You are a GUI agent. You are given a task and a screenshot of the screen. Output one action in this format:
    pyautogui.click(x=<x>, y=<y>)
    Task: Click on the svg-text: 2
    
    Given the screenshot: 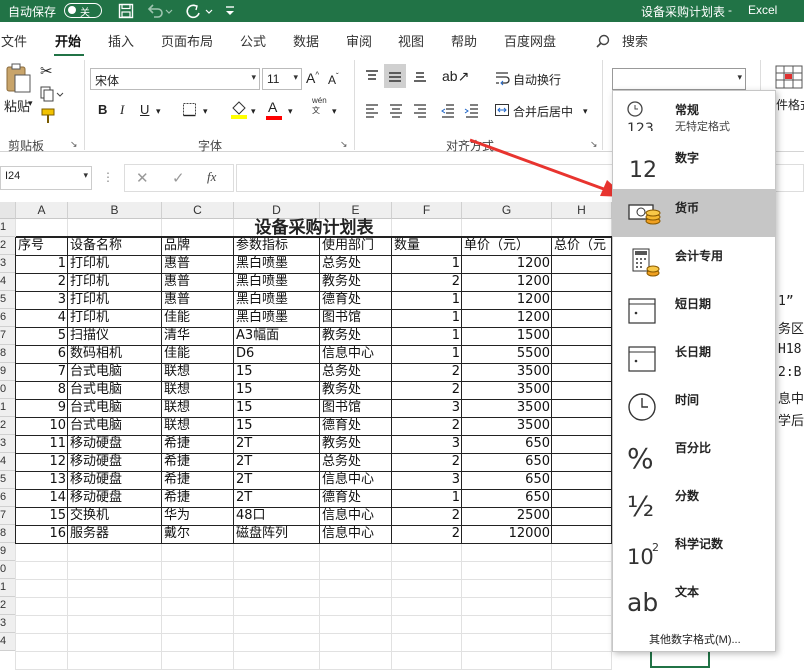 What is the action you would take?
    pyautogui.click(x=655, y=547)
    